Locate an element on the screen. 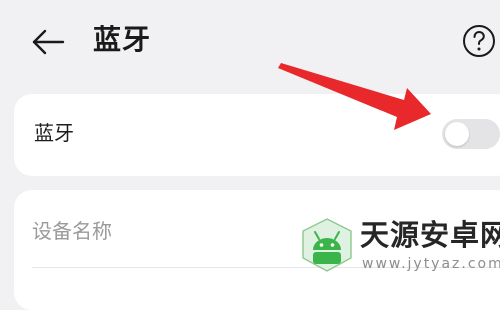 The height and width of the screenshot is (310, 500). watermark-title: 天源安卓网 is located at coordinates (430, 235).